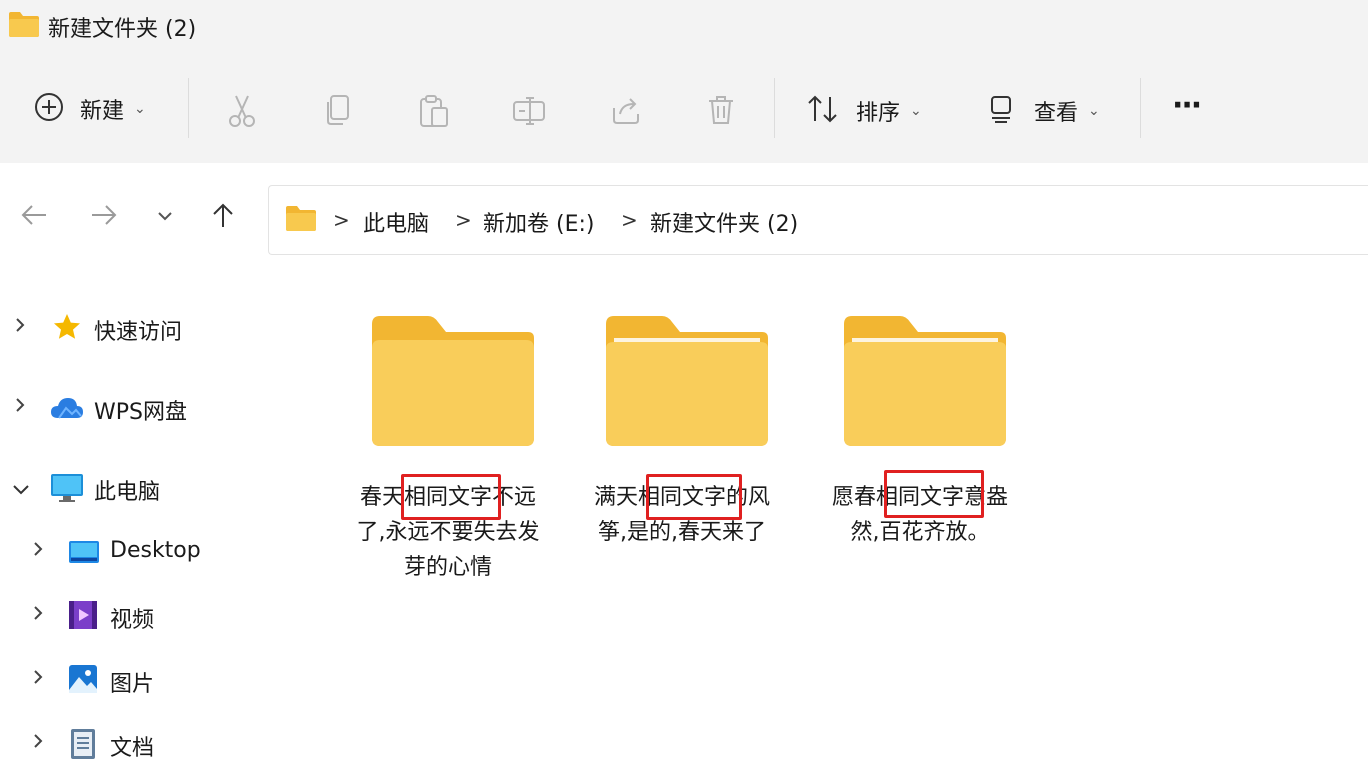  Describe the element at coordinates (49, 109) in the screenshot. I see `plus-circle-icon` at that location.